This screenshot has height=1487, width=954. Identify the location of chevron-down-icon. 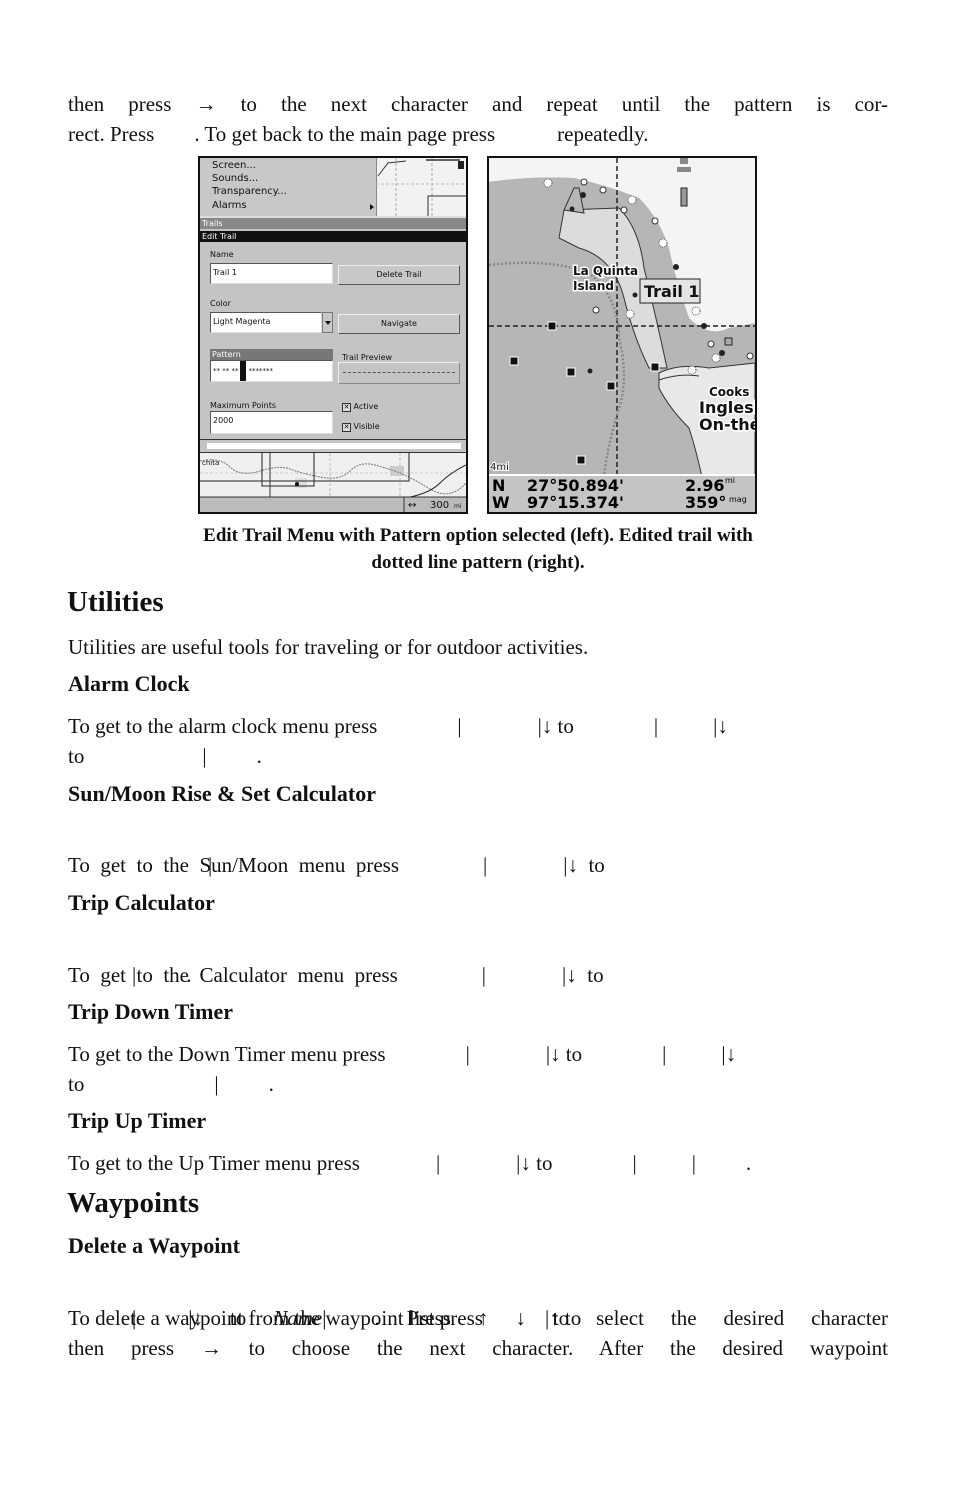
(328, 323).